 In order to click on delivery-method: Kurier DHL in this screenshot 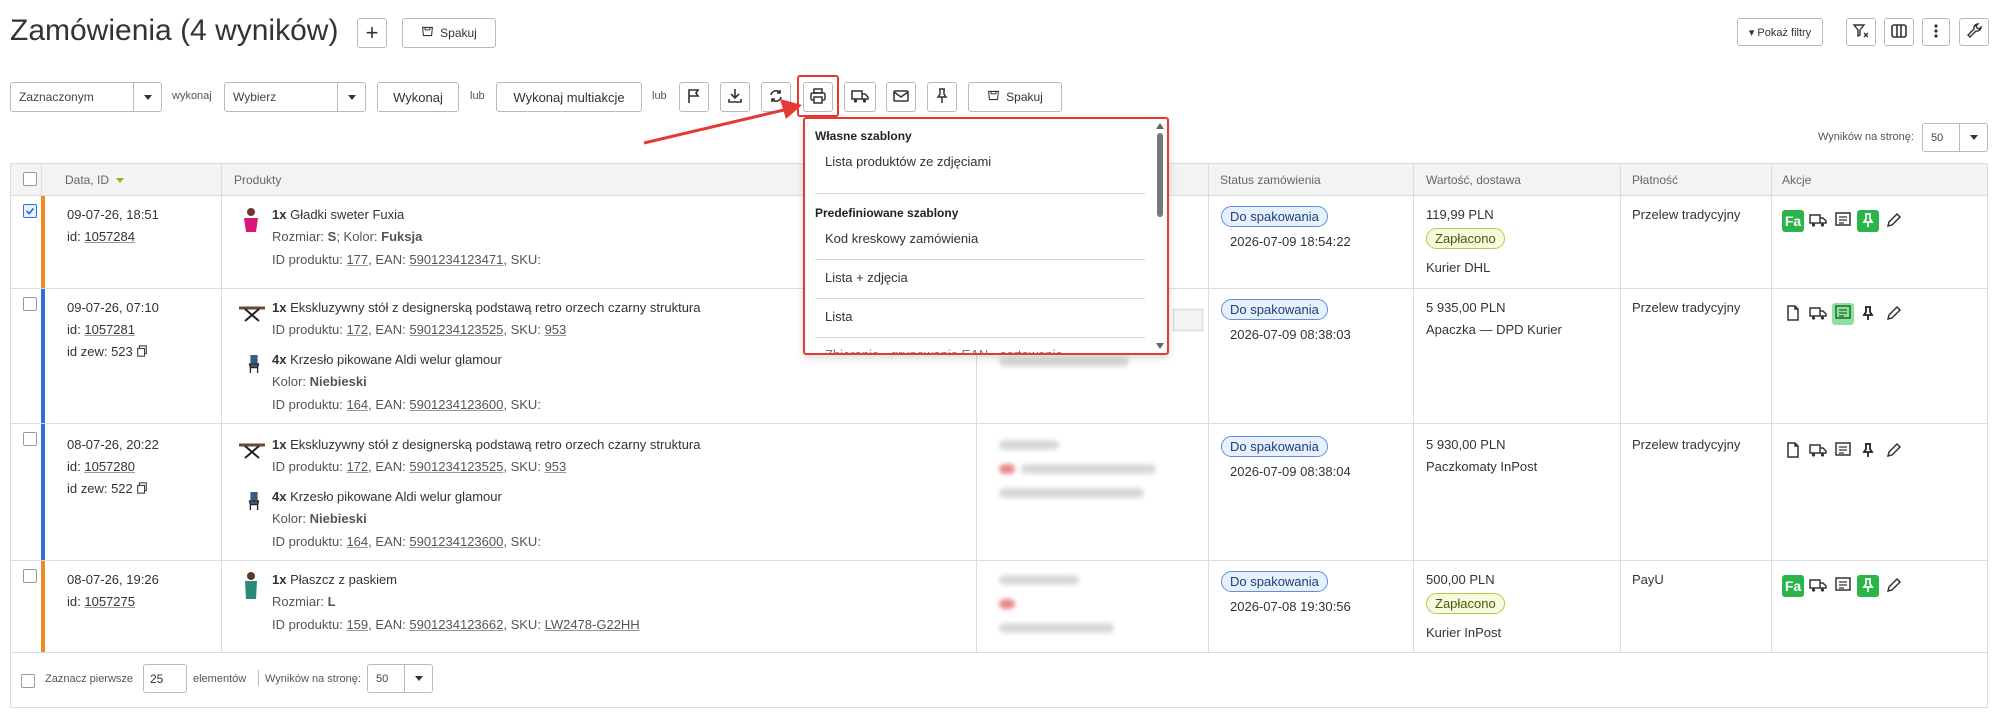, I will do `click(1458, 267)`.